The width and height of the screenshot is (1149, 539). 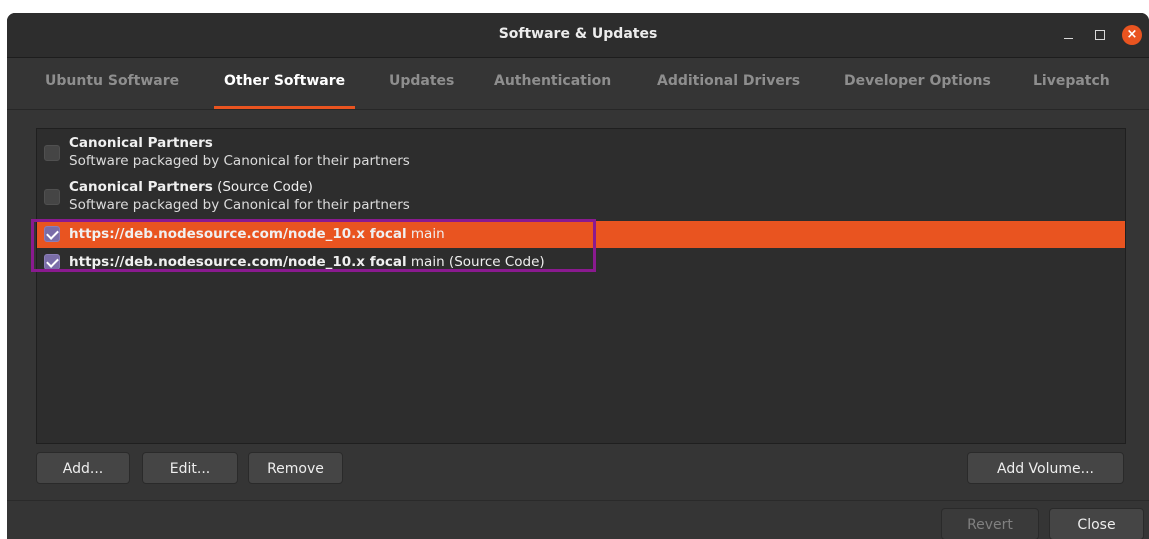 I want to click on tab-livepatch: Livepatch, so click(x=1071, y=83).